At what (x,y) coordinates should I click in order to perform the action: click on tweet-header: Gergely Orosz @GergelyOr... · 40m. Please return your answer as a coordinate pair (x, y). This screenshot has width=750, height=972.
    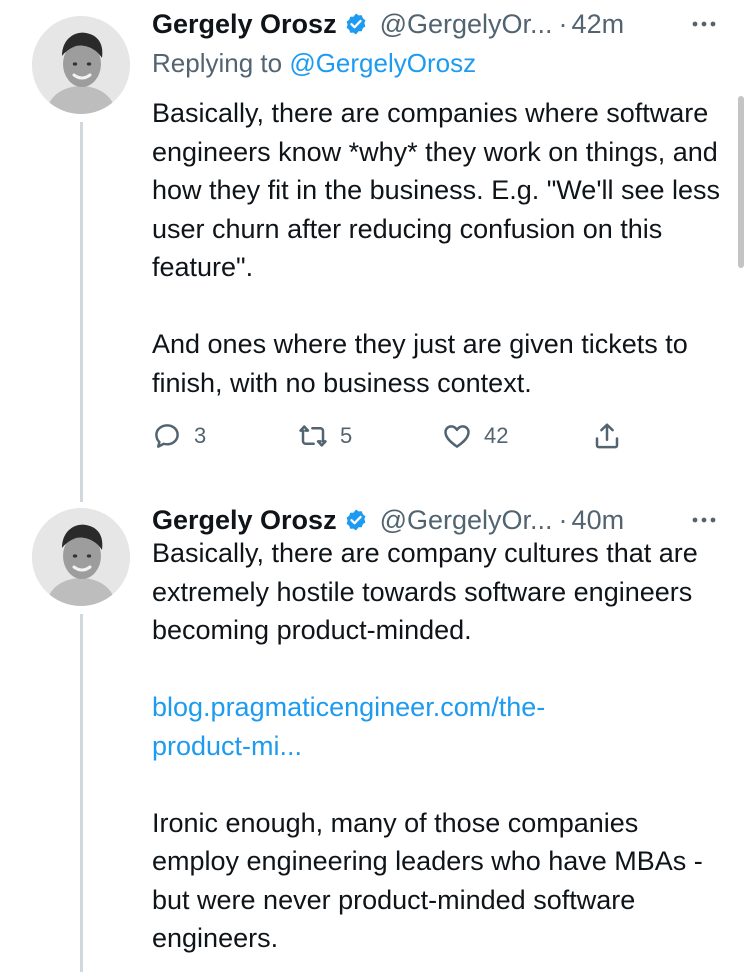
    Looking at the image, I should click on (451, 520).